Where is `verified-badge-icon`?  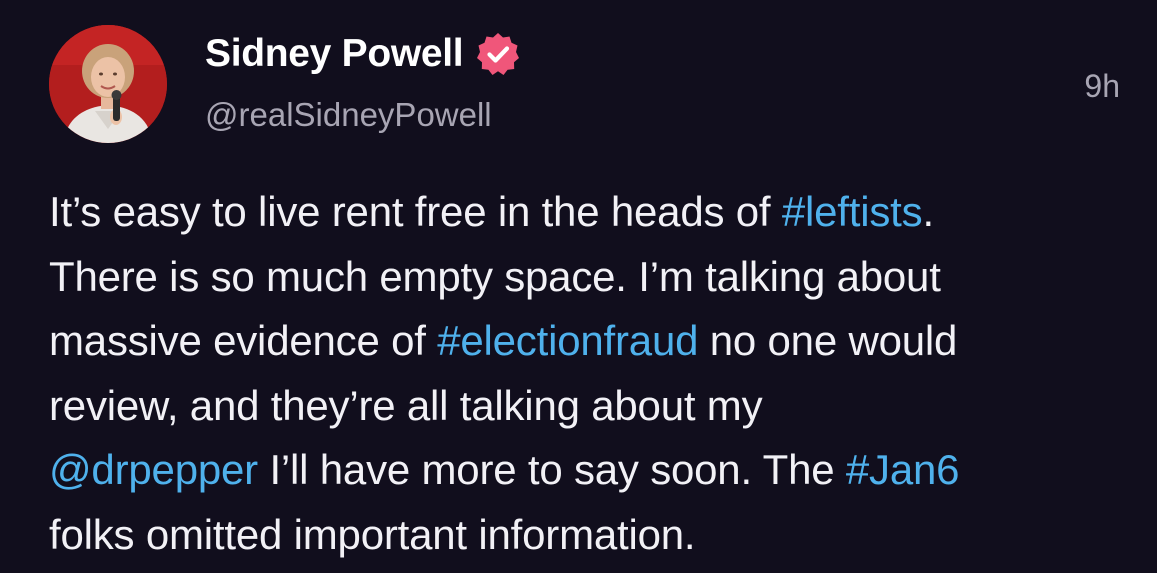
verified-badge-icon is located at coordinates (498, 54).